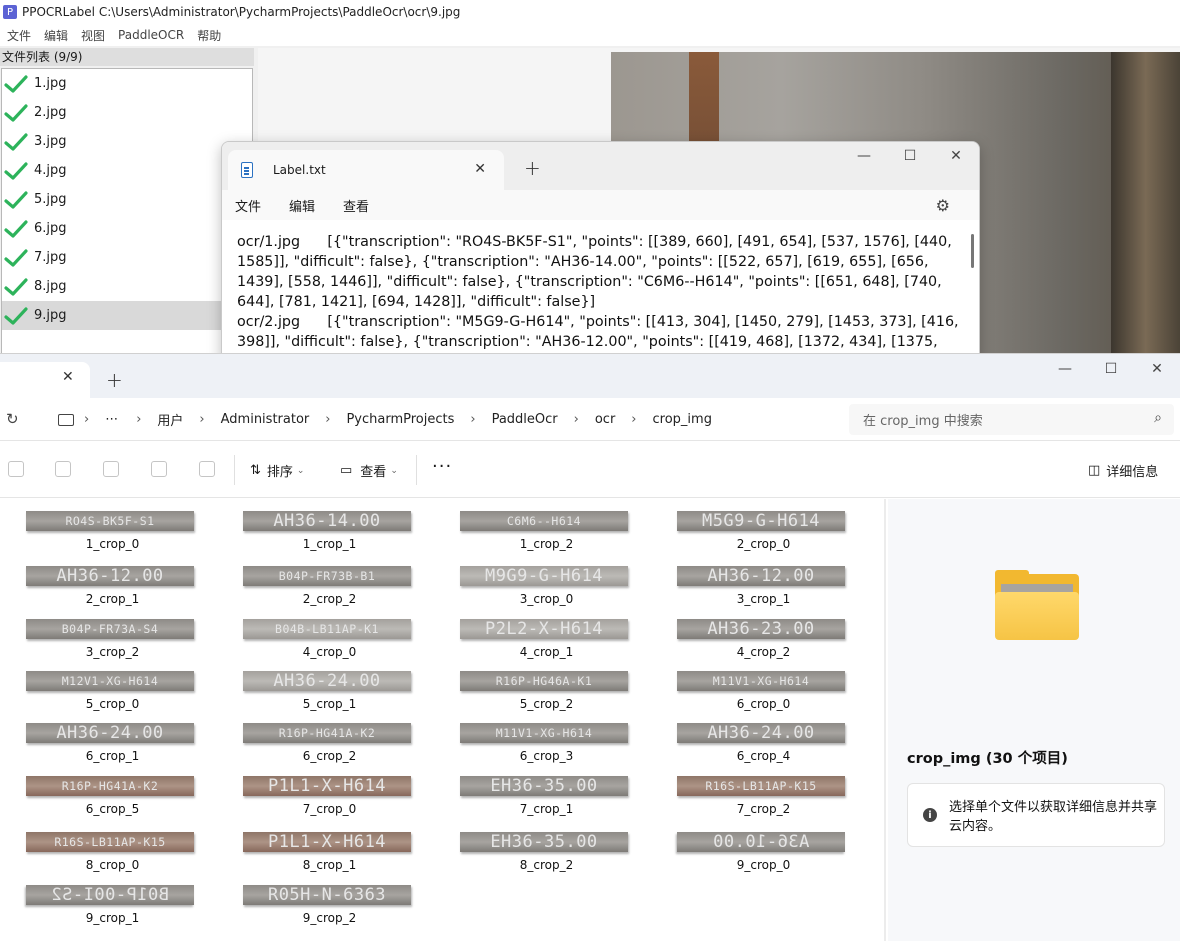  Describe the element at coordinates (100, 647) in the screenshot. I see `file-thumbnail: B04P-FR73A-S4 3_crop_2` at that location.